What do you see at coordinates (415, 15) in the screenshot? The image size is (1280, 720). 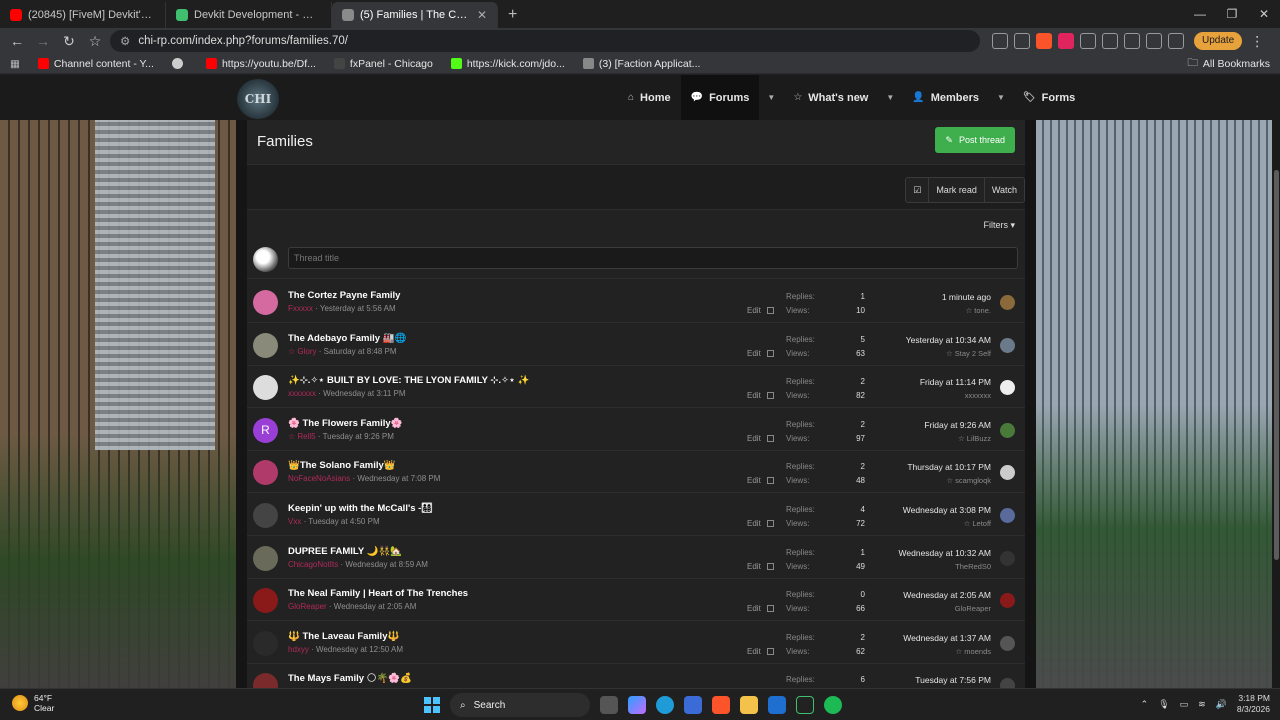 I see `browser-tab-families: (5) Families | The Chi Roleplay ✕` at bounding box center [415, 15].